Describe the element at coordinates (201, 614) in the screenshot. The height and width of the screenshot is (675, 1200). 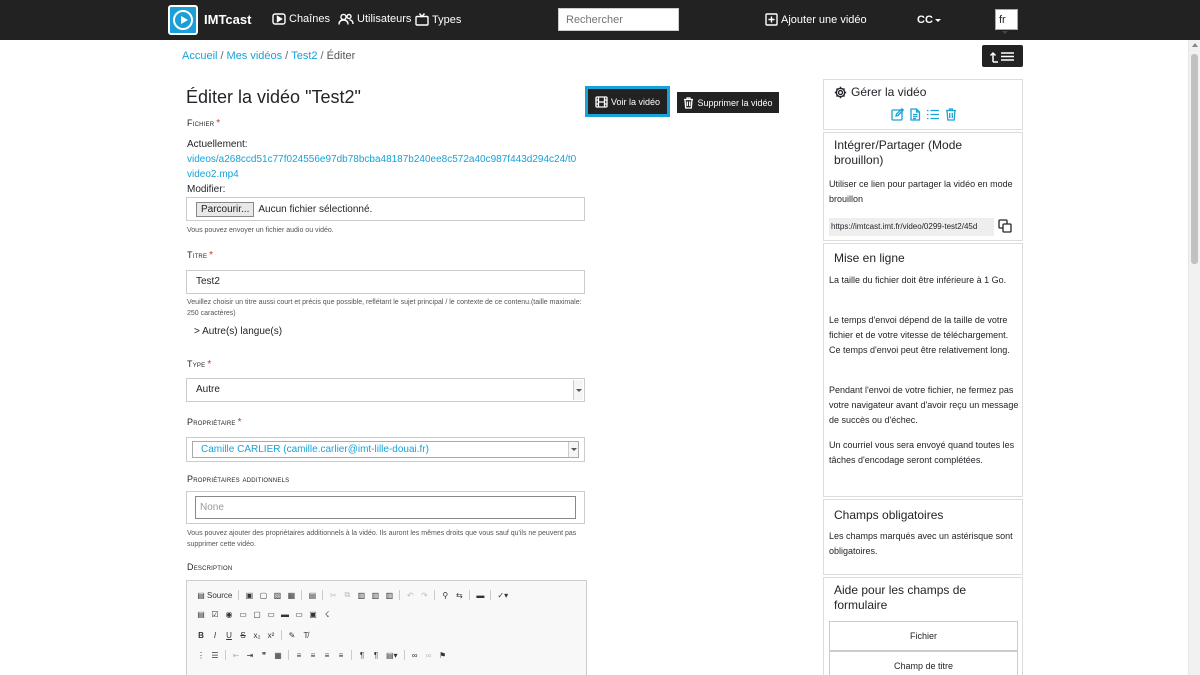
I see `form-icon: ▤` at that location.